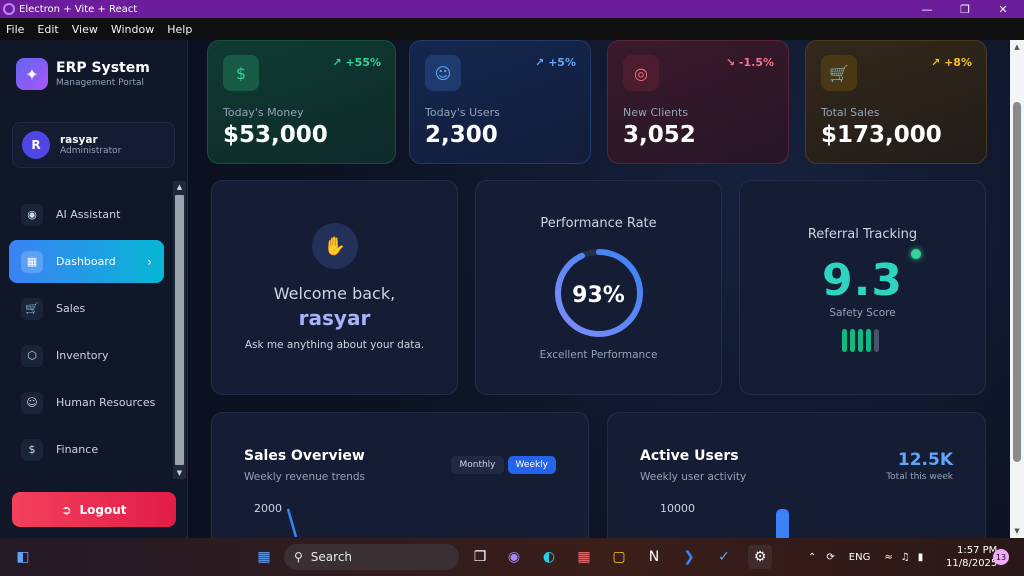  What do you see at coordinates (477, 465) in the screenshot?
I see `toggle-monthly: Monthly` at bounding box center [477, 465].